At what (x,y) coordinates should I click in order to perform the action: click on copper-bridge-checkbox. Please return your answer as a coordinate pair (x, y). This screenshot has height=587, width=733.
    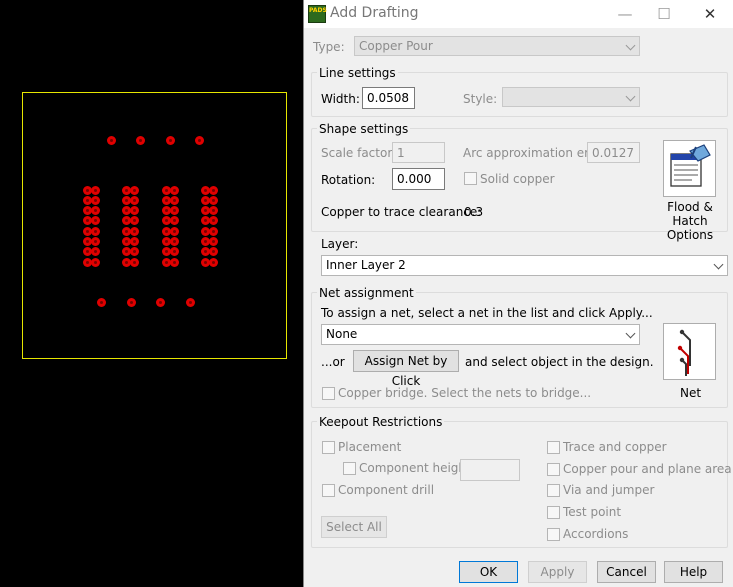
    Looking at the image, I should click on (328, 393).